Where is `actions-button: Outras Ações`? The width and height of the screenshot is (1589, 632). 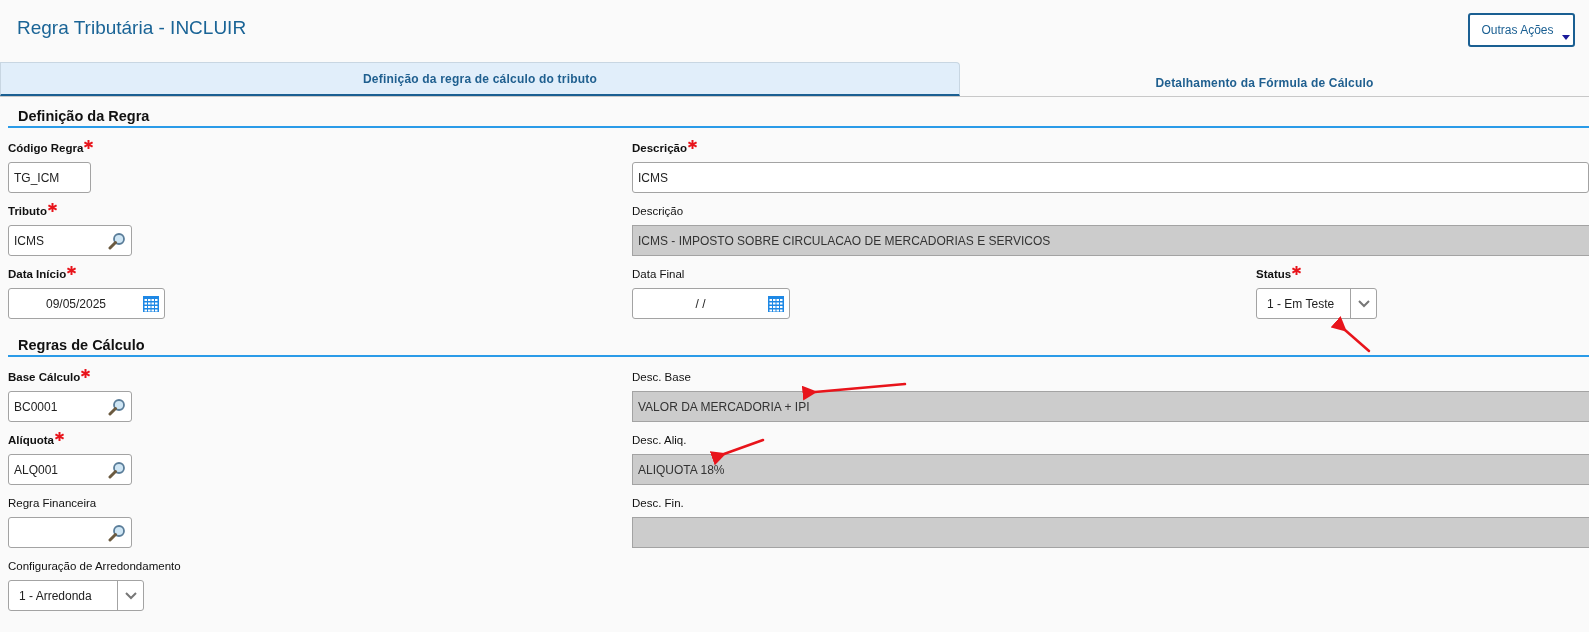
actions-button: Outras Ações is located at coordinates (1521, 30).